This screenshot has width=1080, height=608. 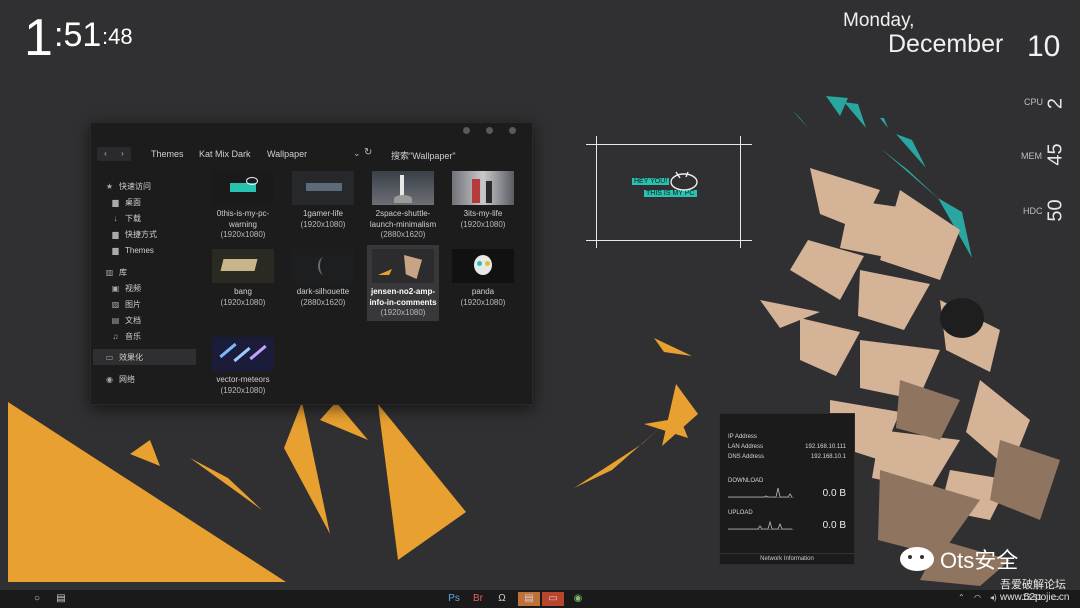 What do you see at coordinates (38, 38) in the screenshot?
I see `clock-hour: 1` at bounding box center [38, 38].